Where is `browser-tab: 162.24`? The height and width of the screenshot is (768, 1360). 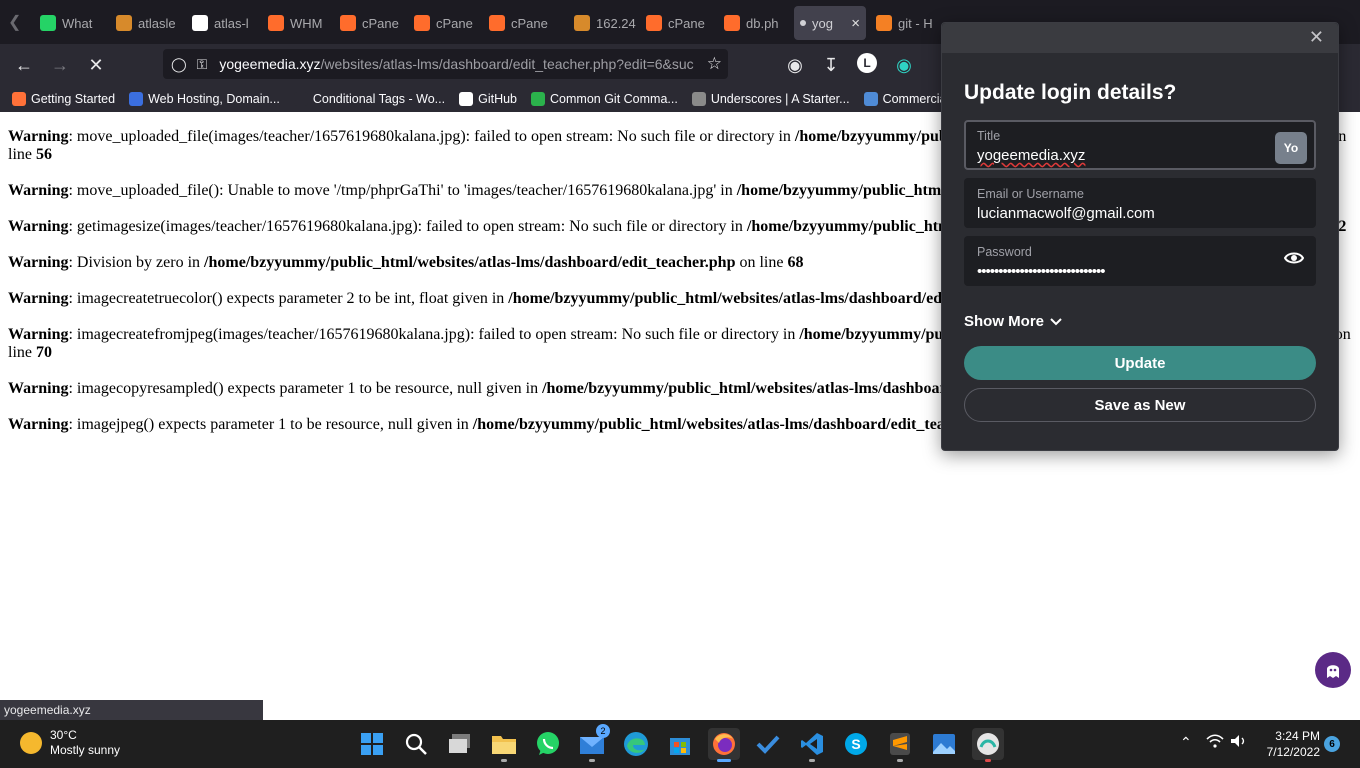
browser-tab: 162.24 is located at coordinates (603, 23).